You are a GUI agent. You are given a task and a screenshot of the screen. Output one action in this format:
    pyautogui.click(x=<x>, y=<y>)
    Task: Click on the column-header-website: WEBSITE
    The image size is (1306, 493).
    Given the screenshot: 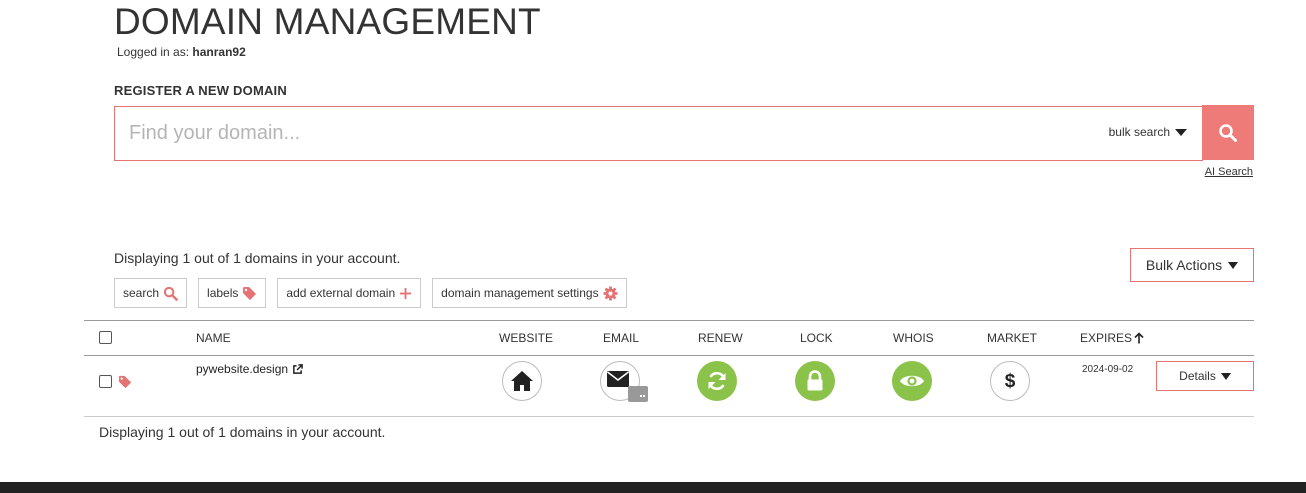 What is the action you would take?
    pyautogui.click(x=526, y=338)
    